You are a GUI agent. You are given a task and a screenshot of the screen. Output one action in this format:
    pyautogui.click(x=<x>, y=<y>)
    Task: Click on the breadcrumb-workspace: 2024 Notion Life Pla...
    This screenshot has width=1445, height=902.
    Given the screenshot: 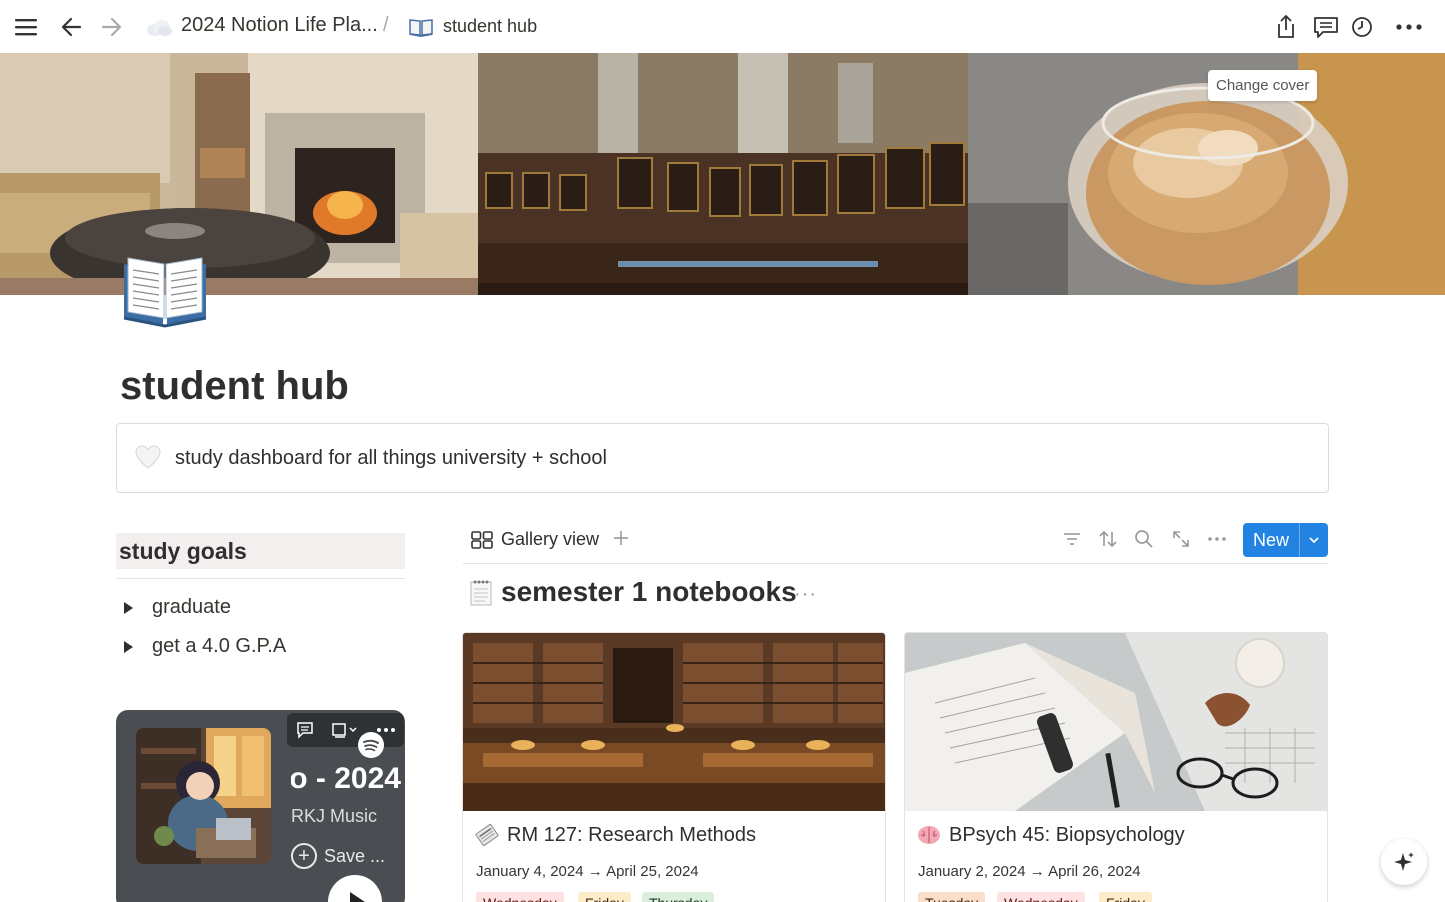 What is the action you would take?
    pyautogui.click(x=279, y=25)
    